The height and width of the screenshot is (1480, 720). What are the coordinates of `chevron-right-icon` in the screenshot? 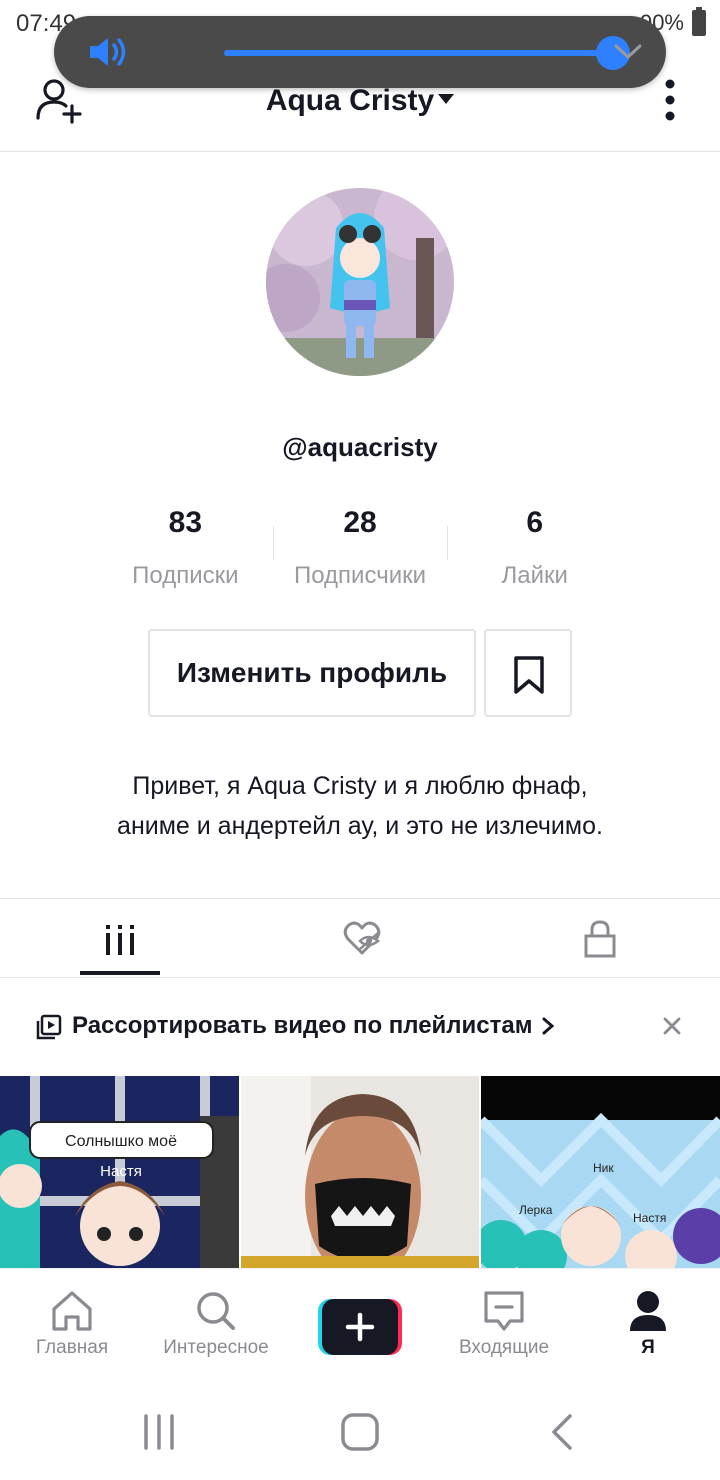 It's located at (548, 1026).